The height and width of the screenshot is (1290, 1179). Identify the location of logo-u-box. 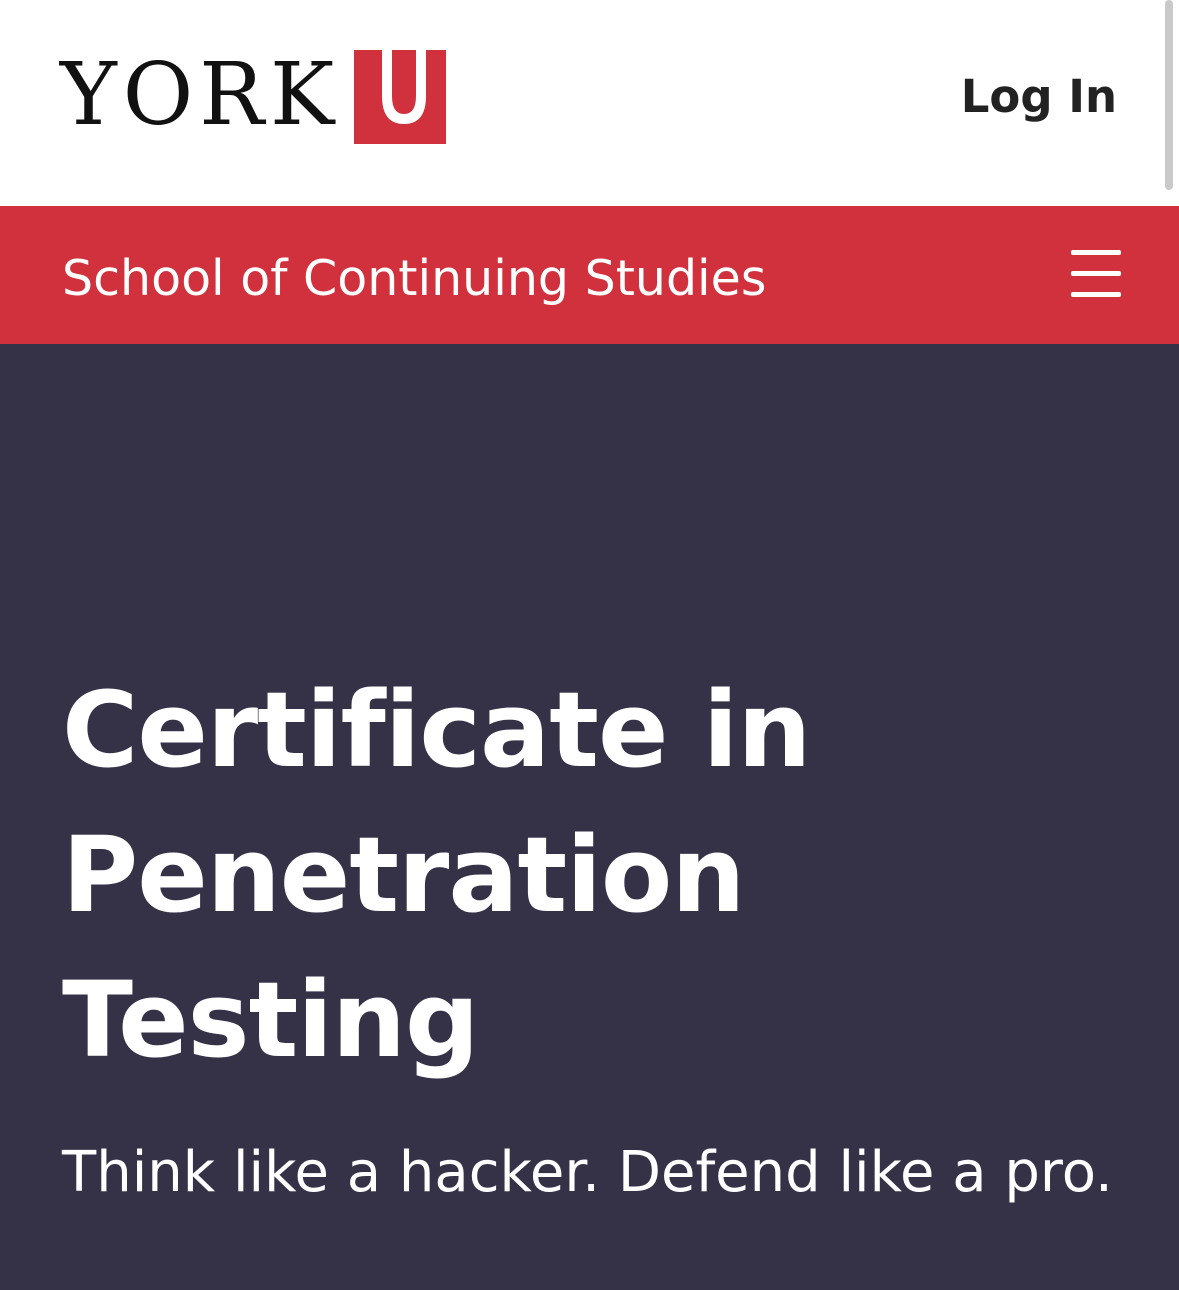
(400, 97).